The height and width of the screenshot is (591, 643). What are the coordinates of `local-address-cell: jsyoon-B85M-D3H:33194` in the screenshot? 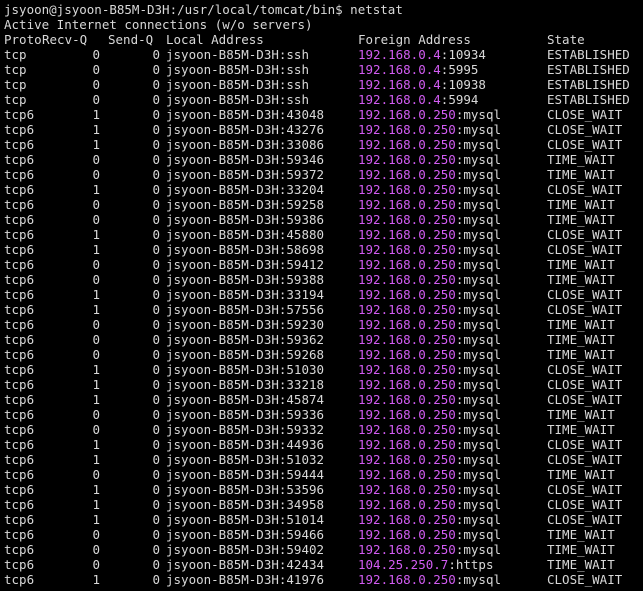 It's located at (245, 294).